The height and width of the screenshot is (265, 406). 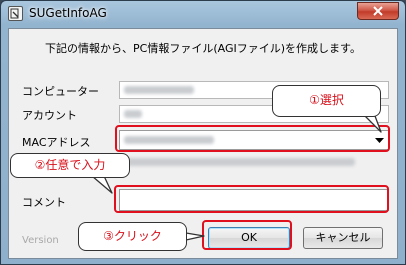 I want to click on callout-select: ①選択, so click(x=326, y=101).